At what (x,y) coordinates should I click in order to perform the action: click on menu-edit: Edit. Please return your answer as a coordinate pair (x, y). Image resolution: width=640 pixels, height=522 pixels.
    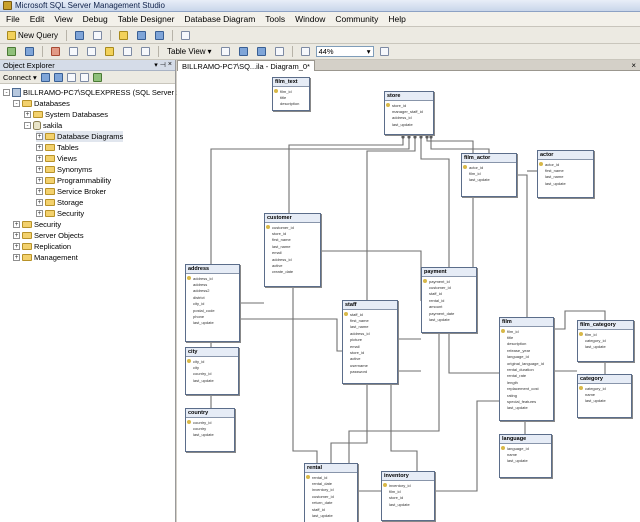
    Looking at the image, I should click on (37, 19).